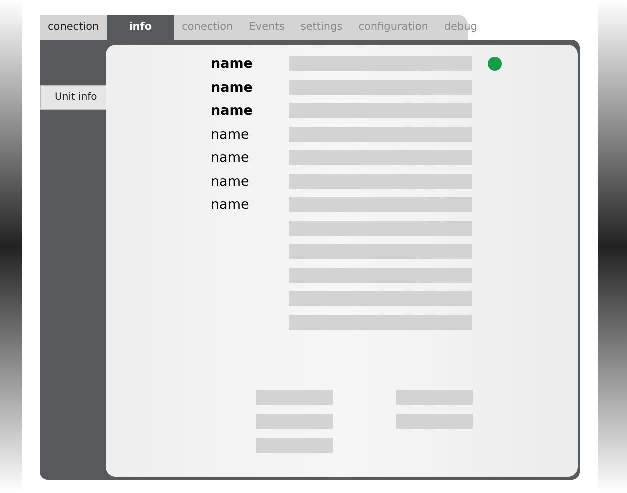 The image size is (627, 493). Describe the element at coordinates (140, 27) in the screenshot. I see `tab: info` at that location.